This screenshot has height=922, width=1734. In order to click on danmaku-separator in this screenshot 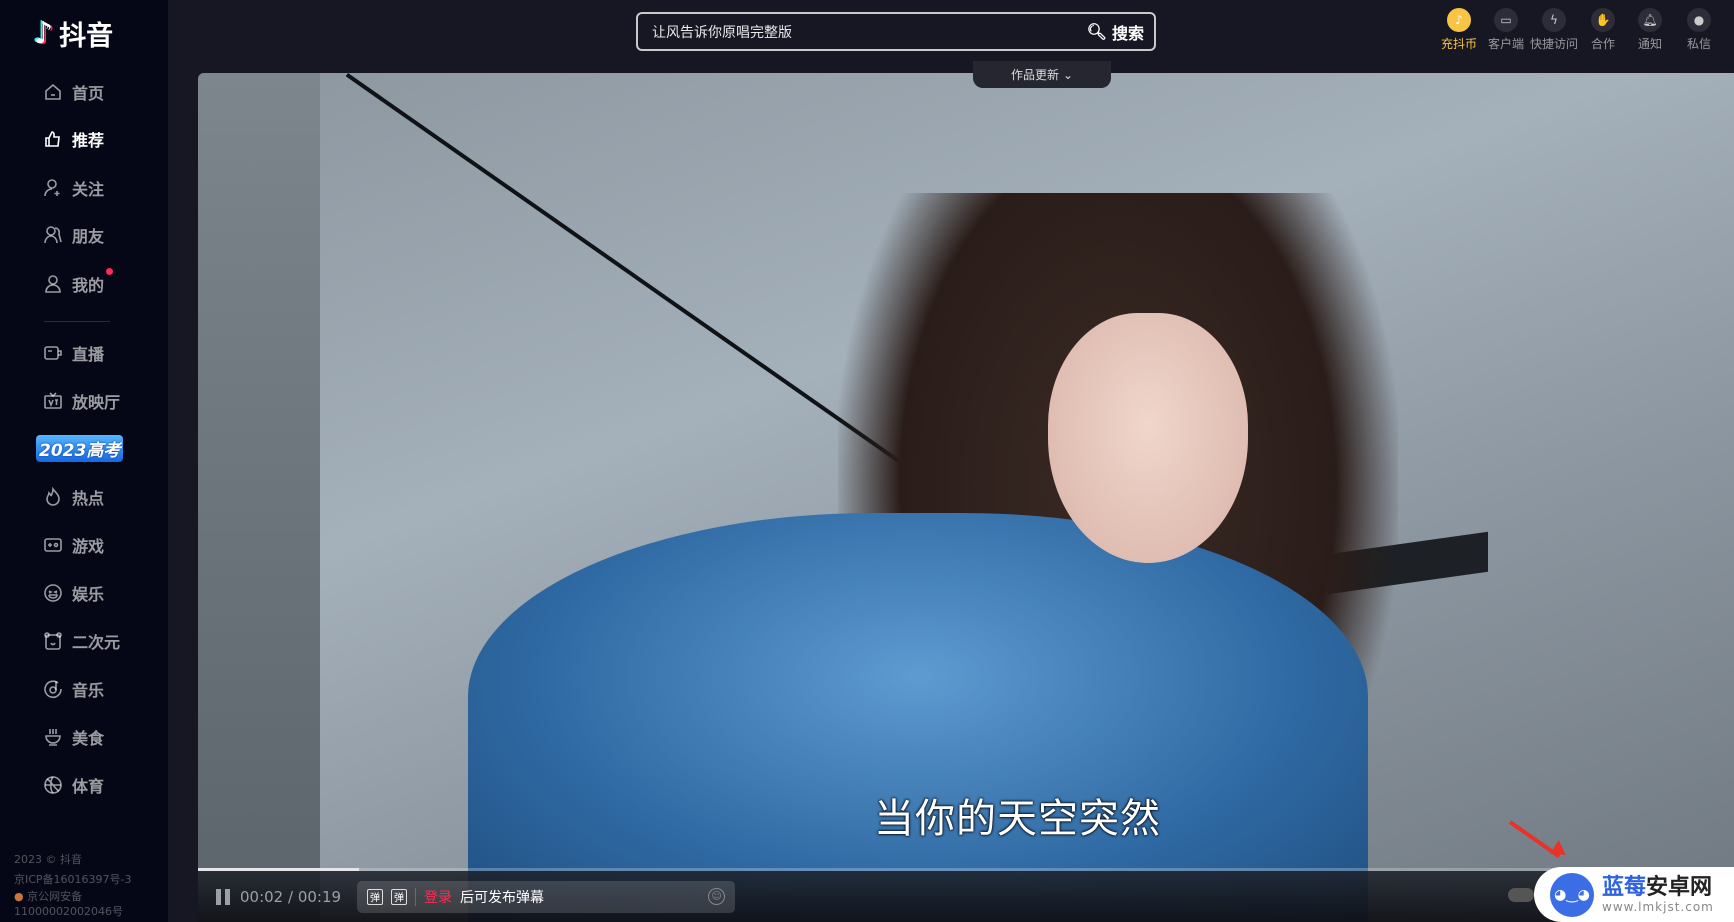, I will do `click(416, 896)`.